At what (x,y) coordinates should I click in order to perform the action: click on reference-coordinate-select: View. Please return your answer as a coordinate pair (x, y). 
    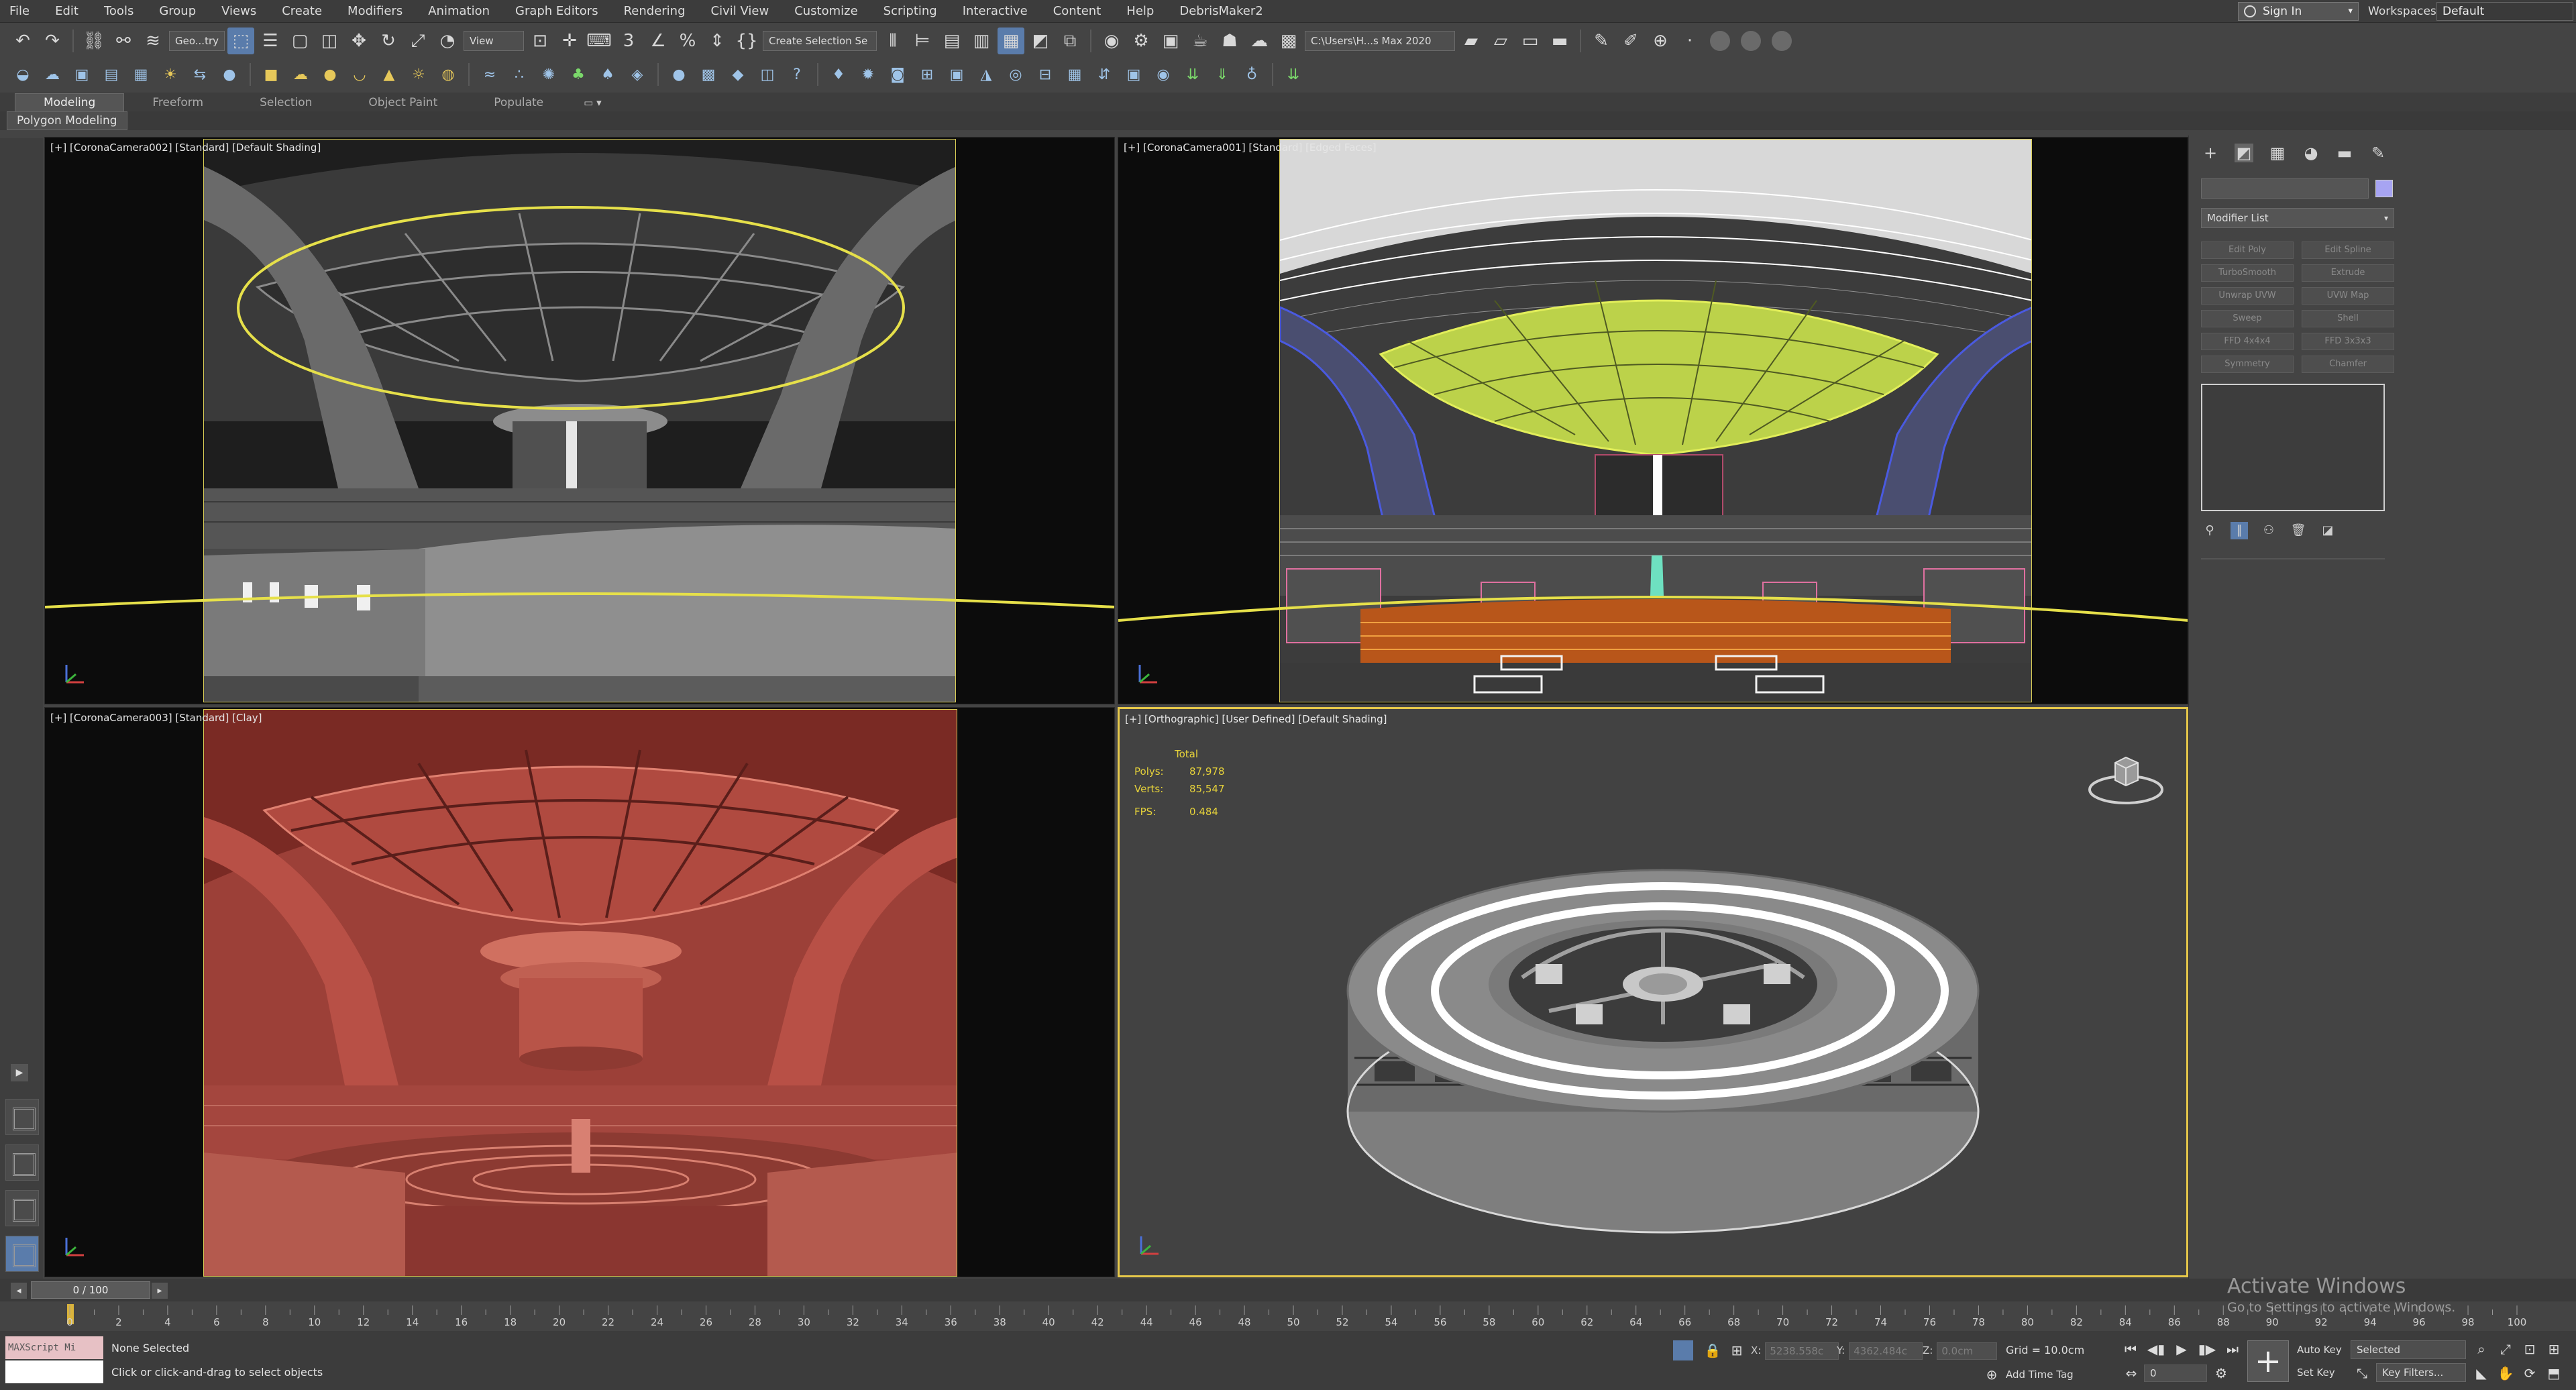
    Looking at the image, I should click on (494, 41).